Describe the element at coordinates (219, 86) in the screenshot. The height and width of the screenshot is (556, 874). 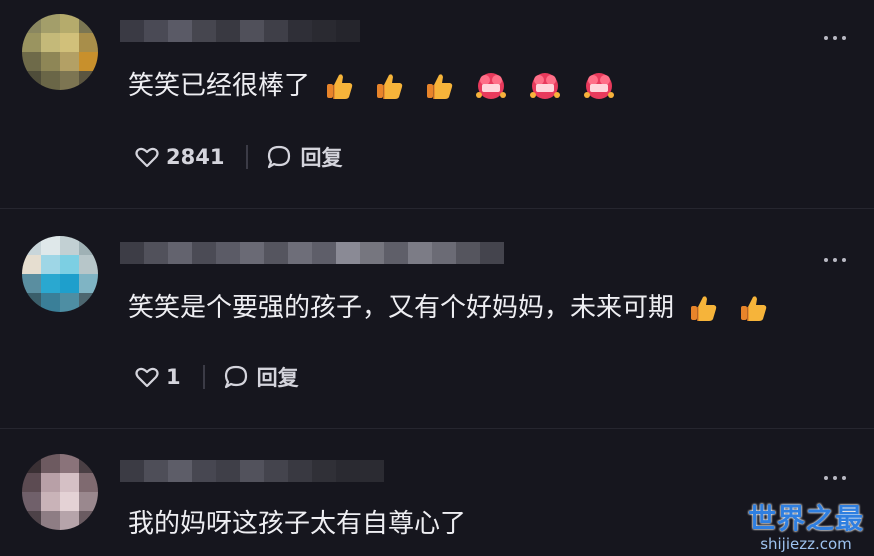
I see `comment-text: 笑笑已经很棒了` at that location.